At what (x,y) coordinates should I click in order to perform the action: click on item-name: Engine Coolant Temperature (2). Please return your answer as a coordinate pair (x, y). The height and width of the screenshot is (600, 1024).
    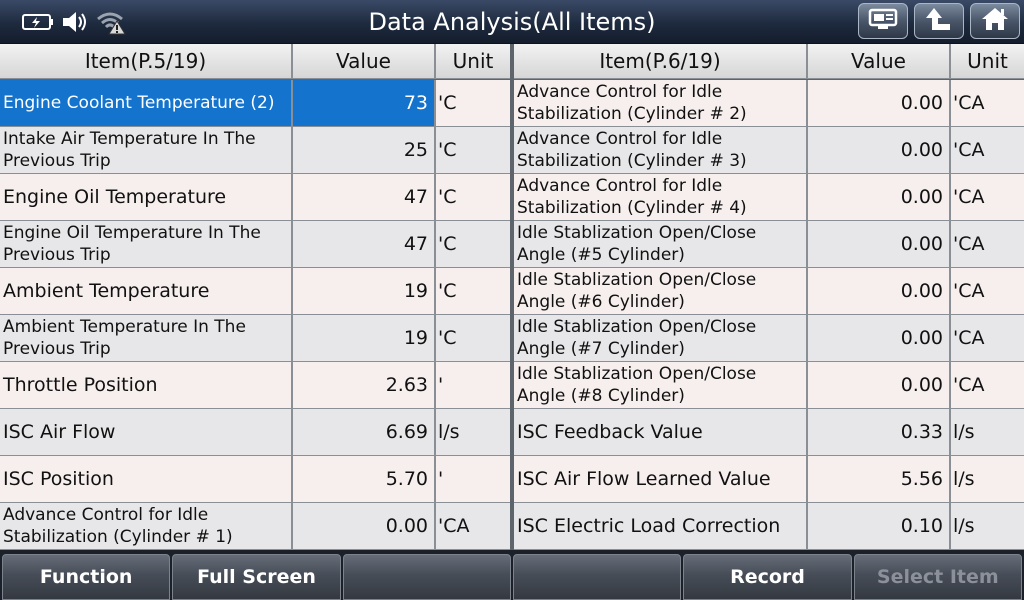
    Looking at the image, I should click on (146, 103).